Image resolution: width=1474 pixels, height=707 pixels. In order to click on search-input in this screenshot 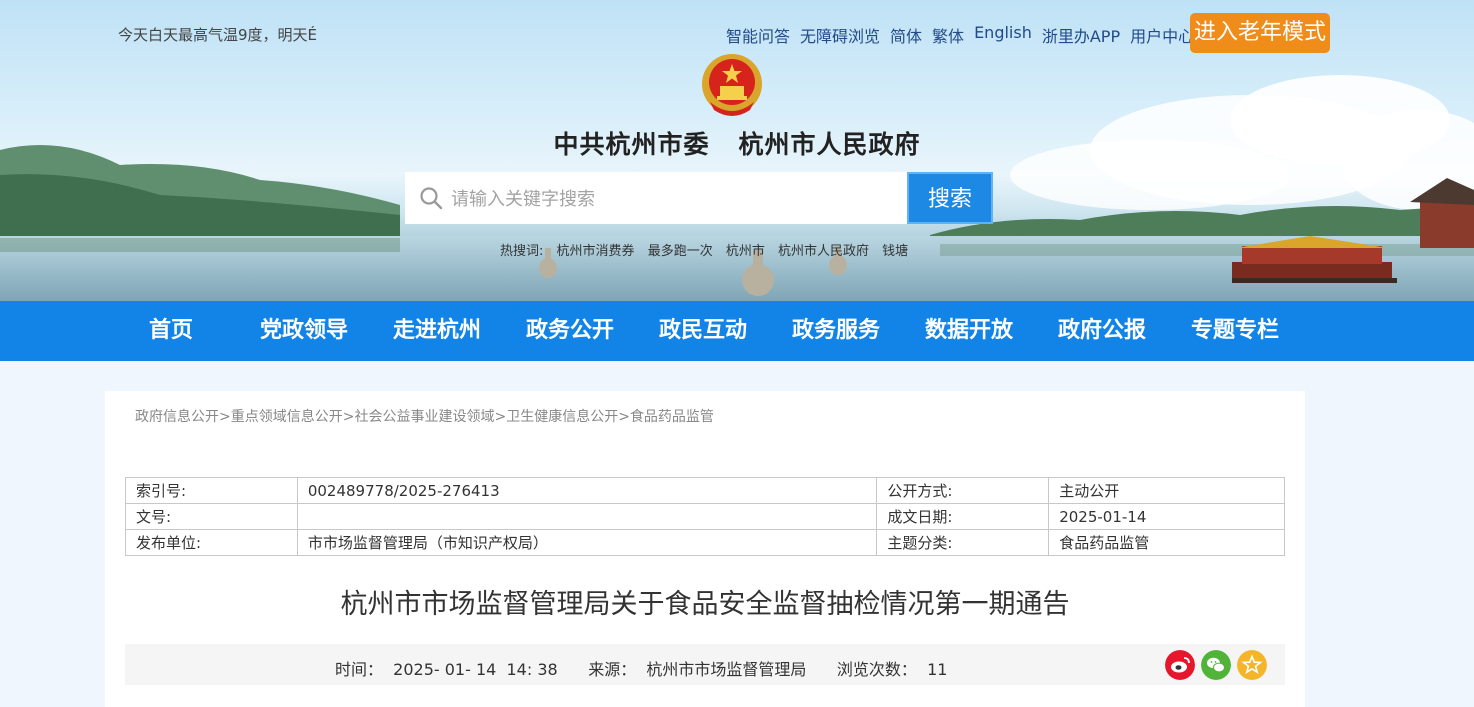, I will do `click(671, 199)`.